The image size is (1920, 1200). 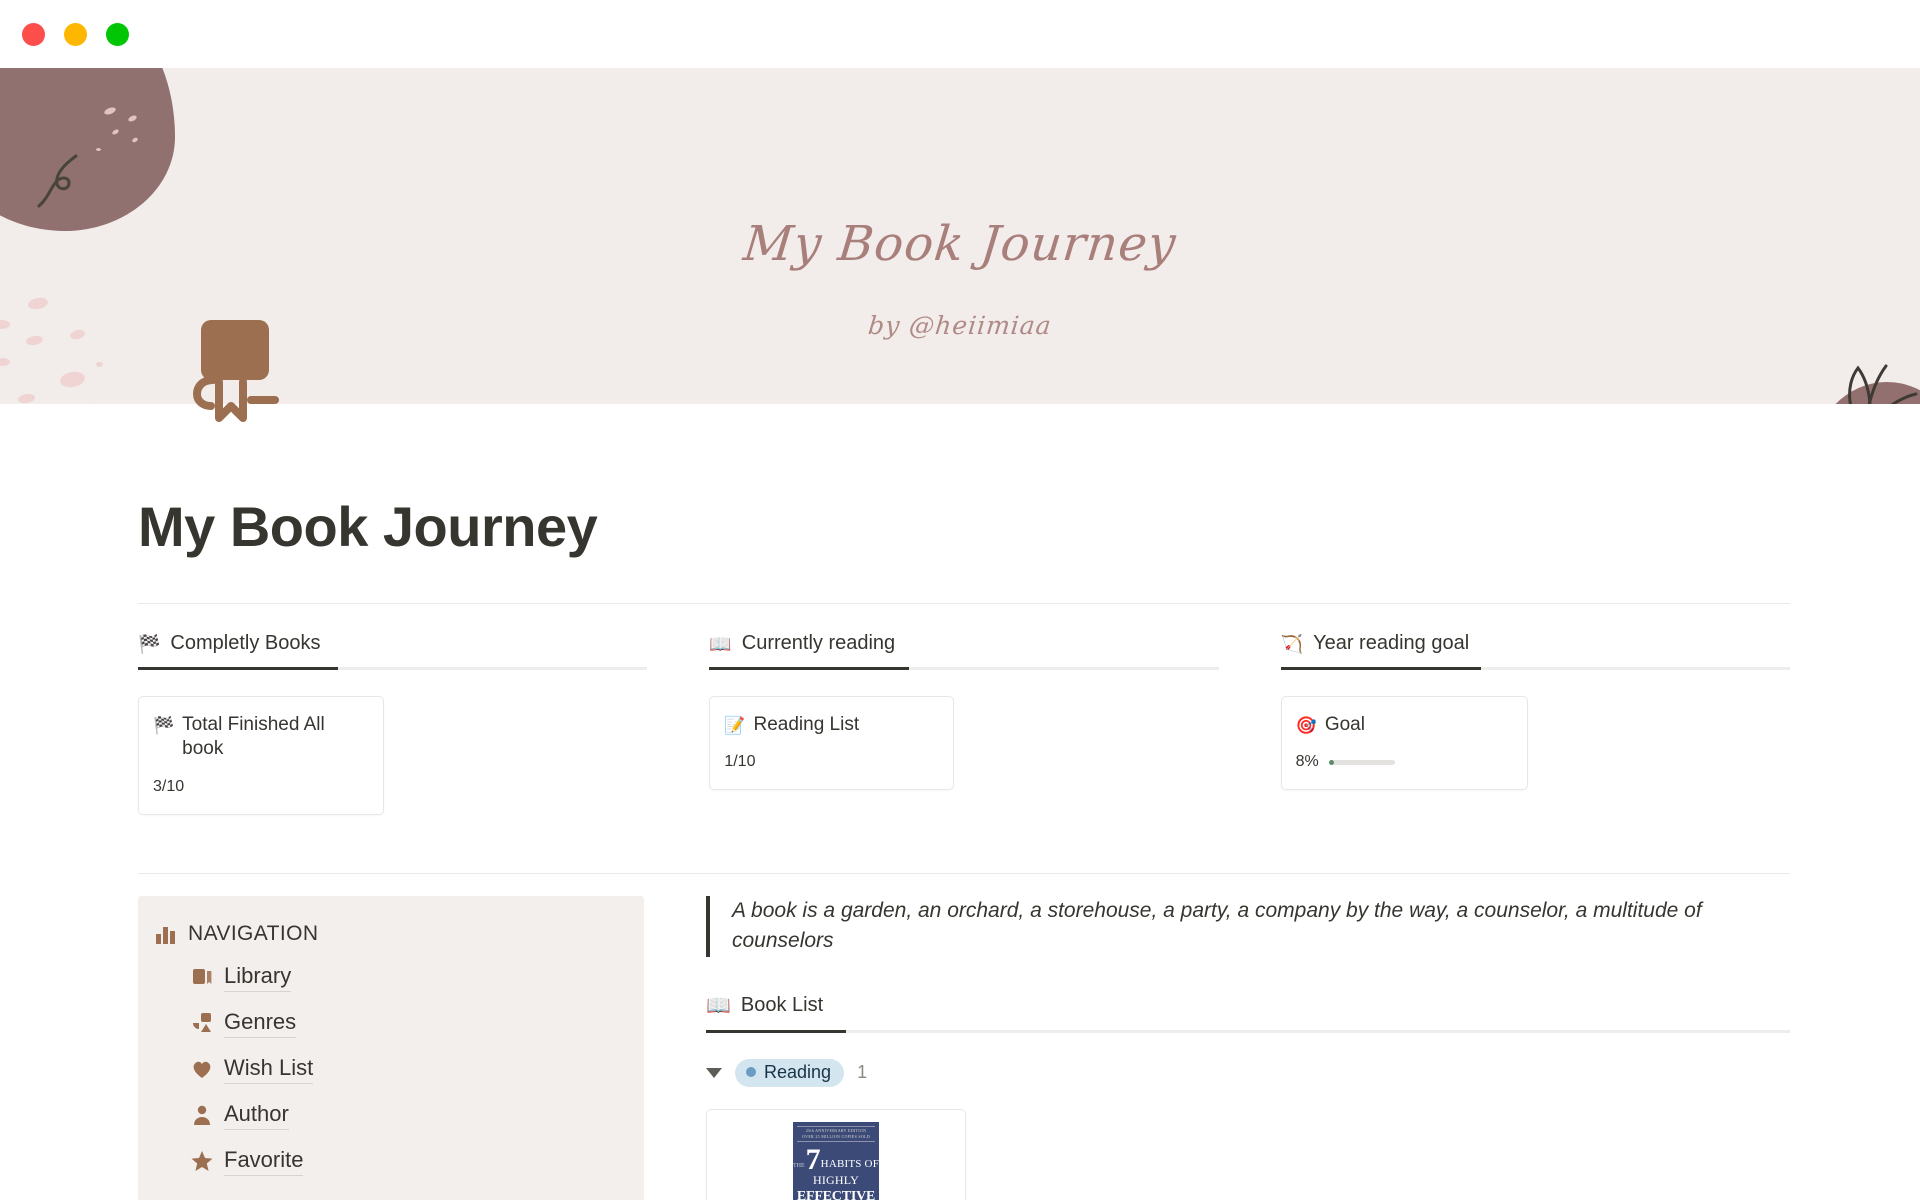 What do you see at coordinates (1402, 725) in the screenshot?
I see `card-header: 🎯 Goal` at bounding box center [1402, 725].